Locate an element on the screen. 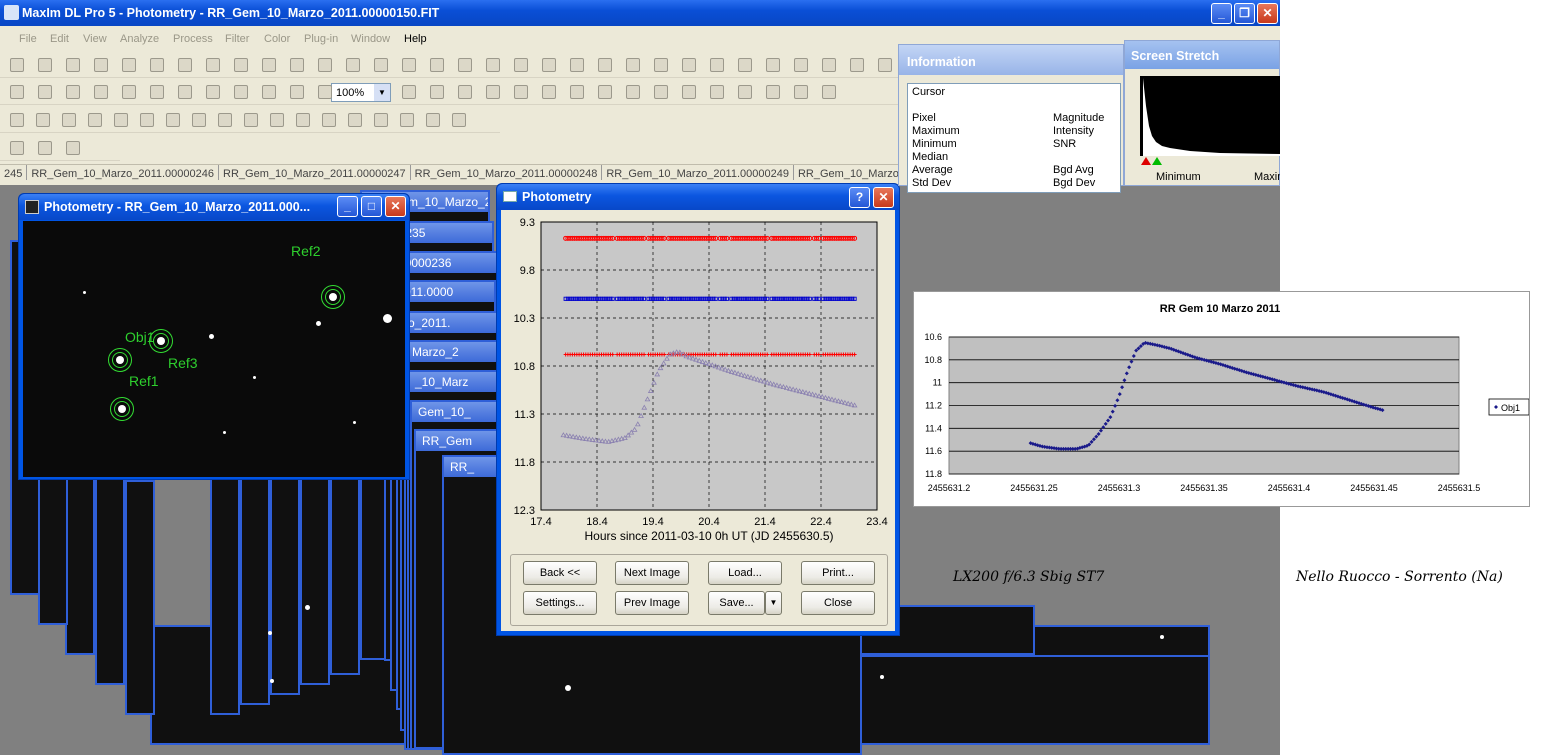 The image size is (1545, 755). photometry-title-bar: Photometry ? ✕ is located at coordinates (698, 197).